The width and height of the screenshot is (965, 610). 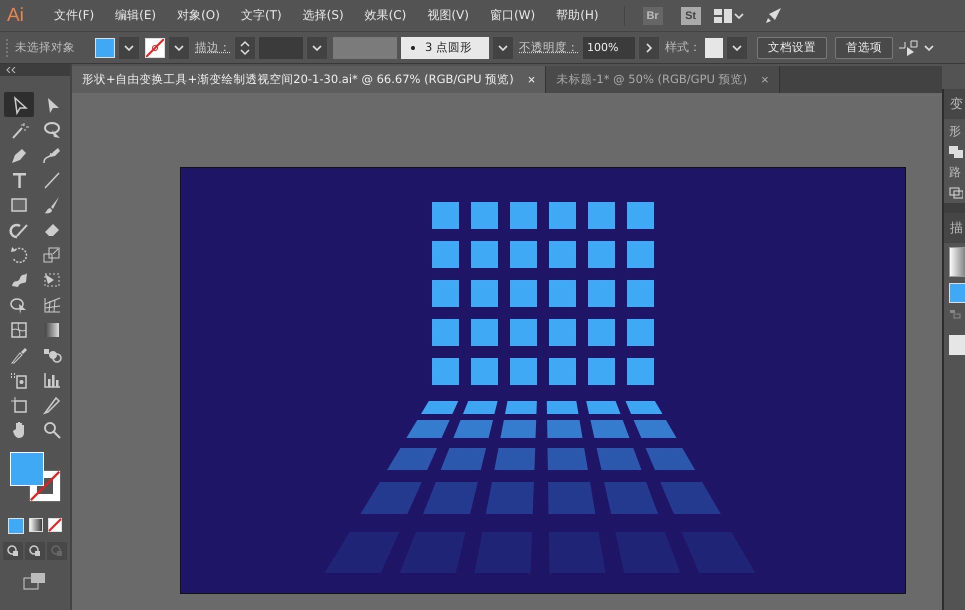 I want to click on document-tab: 形状+自由变换工具+渐变绘制透视空间20-1-30.ai* @ 66.67% (RGB/GPU 预览) ×, so click(x=309, y=79).